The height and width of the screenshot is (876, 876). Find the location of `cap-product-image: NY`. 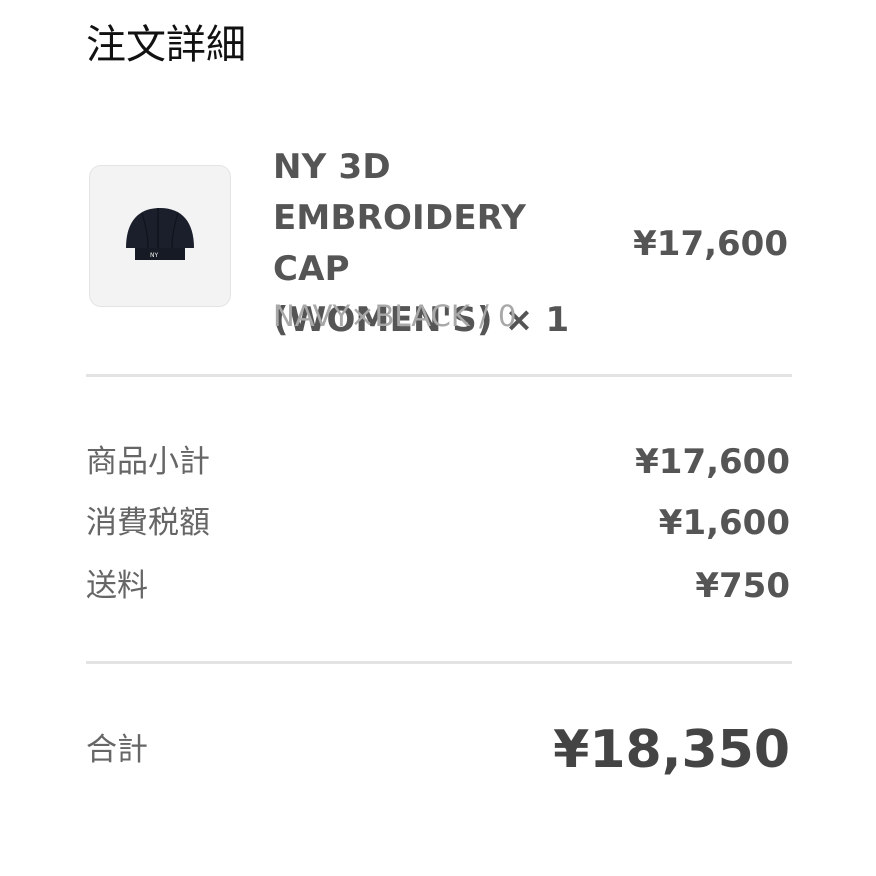

cap-product-image: NY is located at coordinates (160, 234).